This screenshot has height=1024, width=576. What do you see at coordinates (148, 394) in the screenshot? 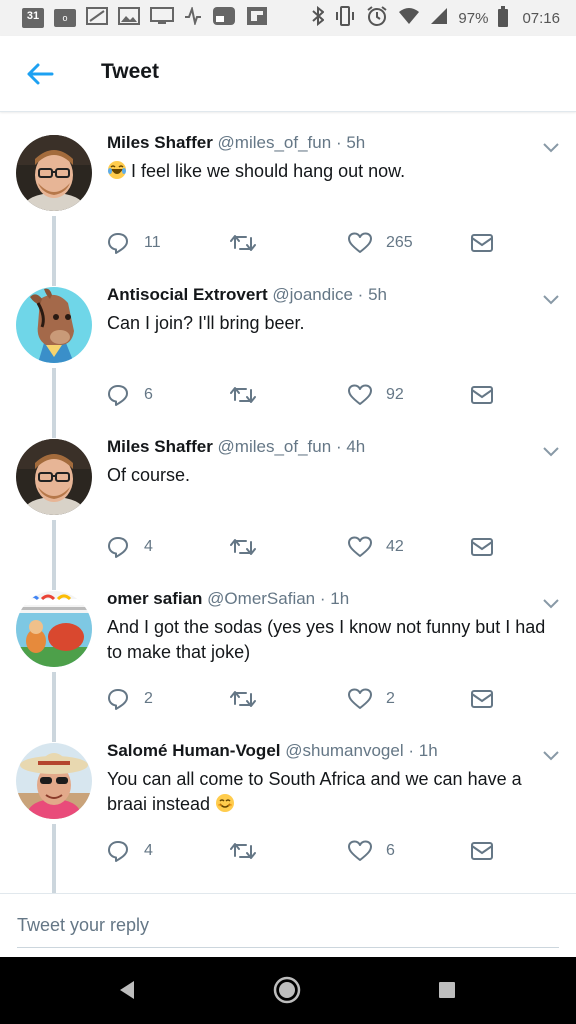
I see `reply-count: 6` at bounding box center [148, 394].